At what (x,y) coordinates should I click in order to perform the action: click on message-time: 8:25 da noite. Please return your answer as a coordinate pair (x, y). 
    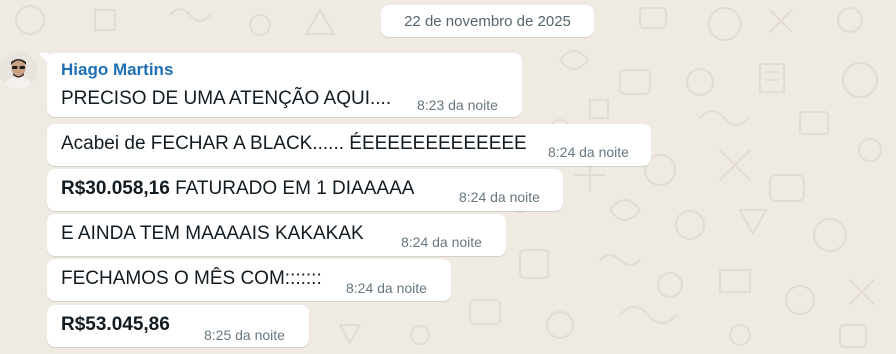
    Looking at the image, I should click on (244, 335).